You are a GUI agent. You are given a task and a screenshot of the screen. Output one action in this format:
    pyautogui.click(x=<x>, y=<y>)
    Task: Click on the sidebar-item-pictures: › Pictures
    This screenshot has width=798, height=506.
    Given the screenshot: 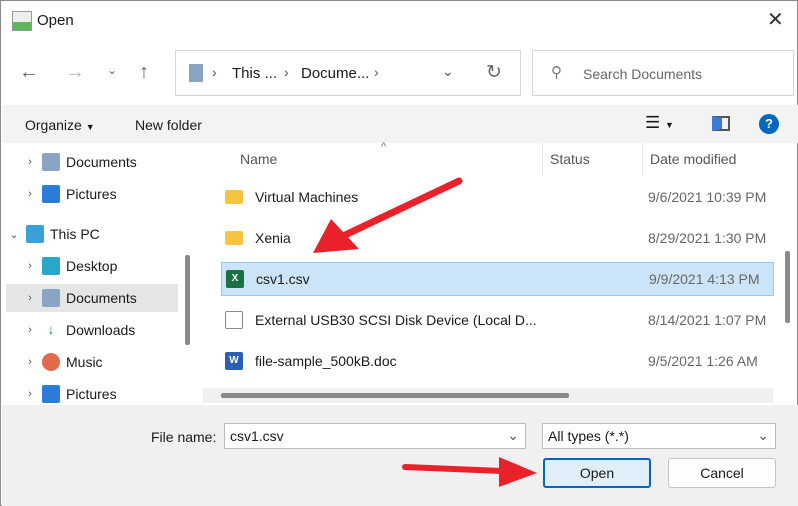 What is the action you would take?
    pyautogui.click(x=92, y=194)
    